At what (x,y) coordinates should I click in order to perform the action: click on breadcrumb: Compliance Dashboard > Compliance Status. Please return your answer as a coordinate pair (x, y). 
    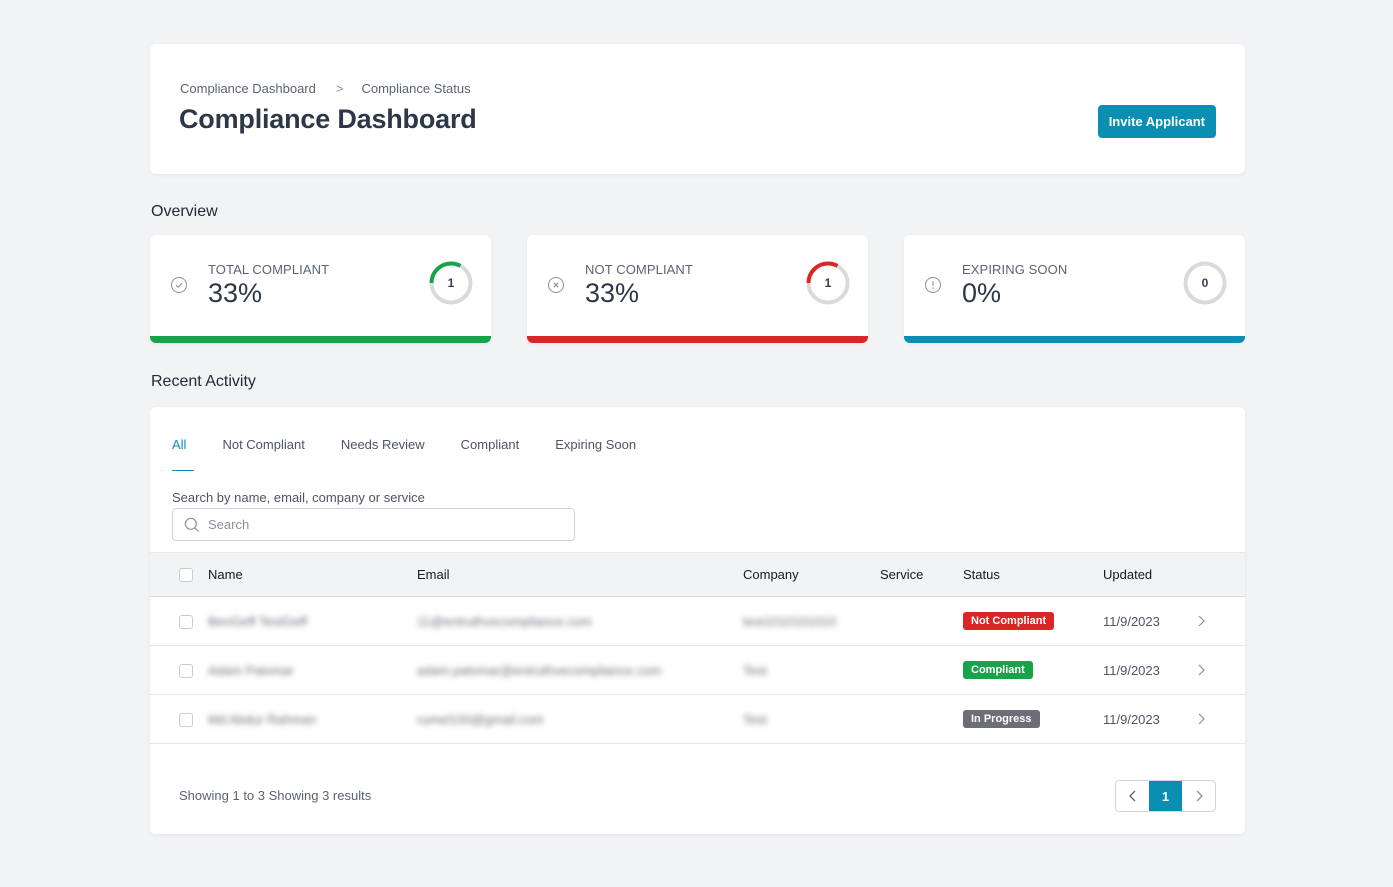
    Looking at the image, I should click on (325, 88).